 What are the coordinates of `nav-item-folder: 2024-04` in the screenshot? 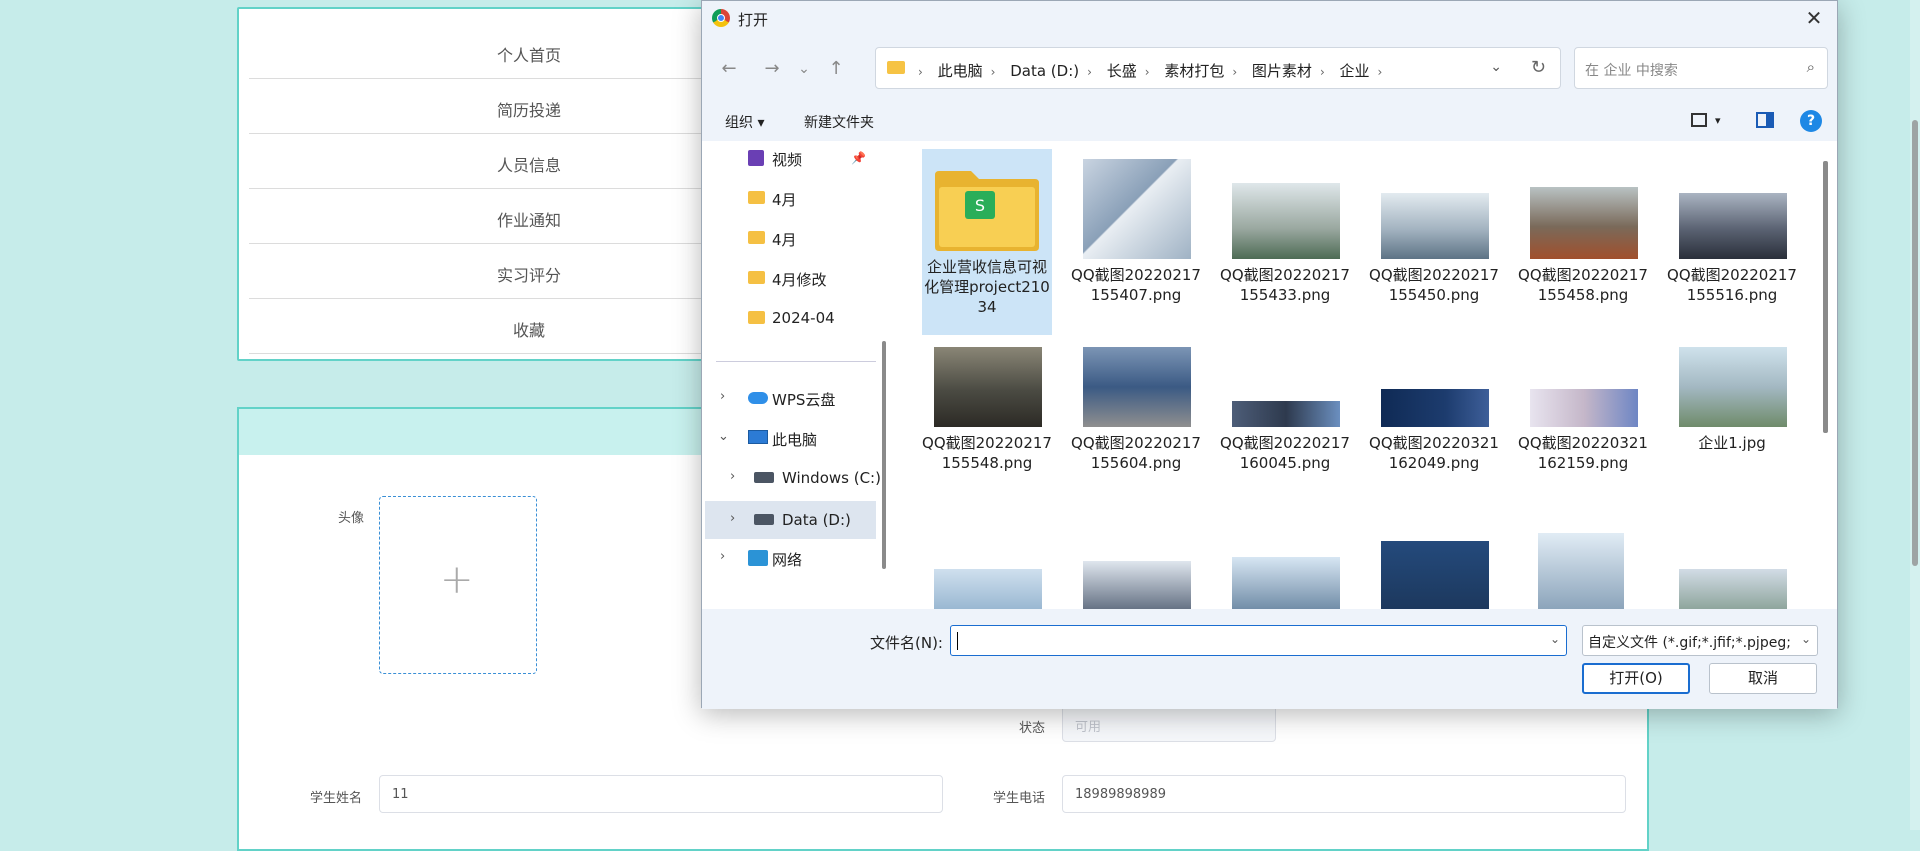 It's located at (791, 318).